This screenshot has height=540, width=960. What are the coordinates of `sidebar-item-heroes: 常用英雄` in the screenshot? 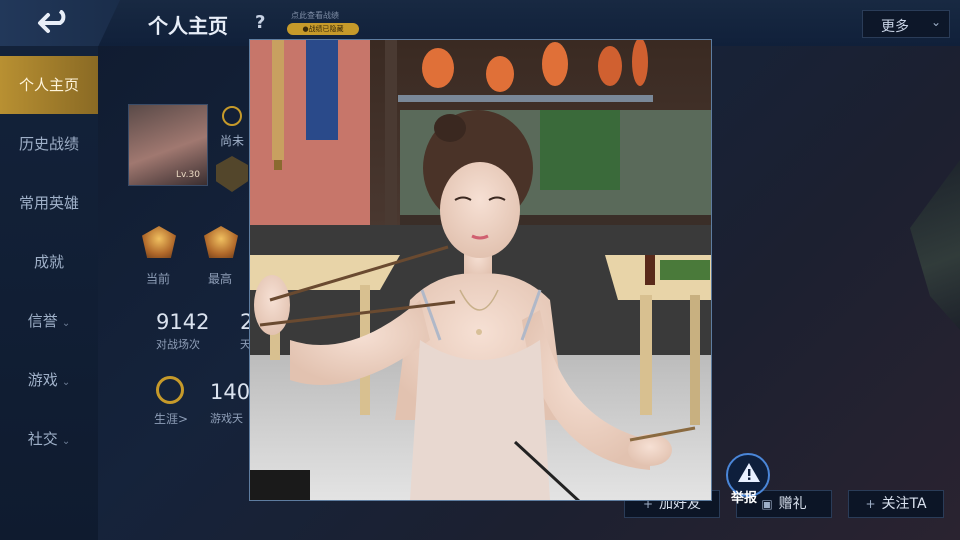 It's located at (49, 203).